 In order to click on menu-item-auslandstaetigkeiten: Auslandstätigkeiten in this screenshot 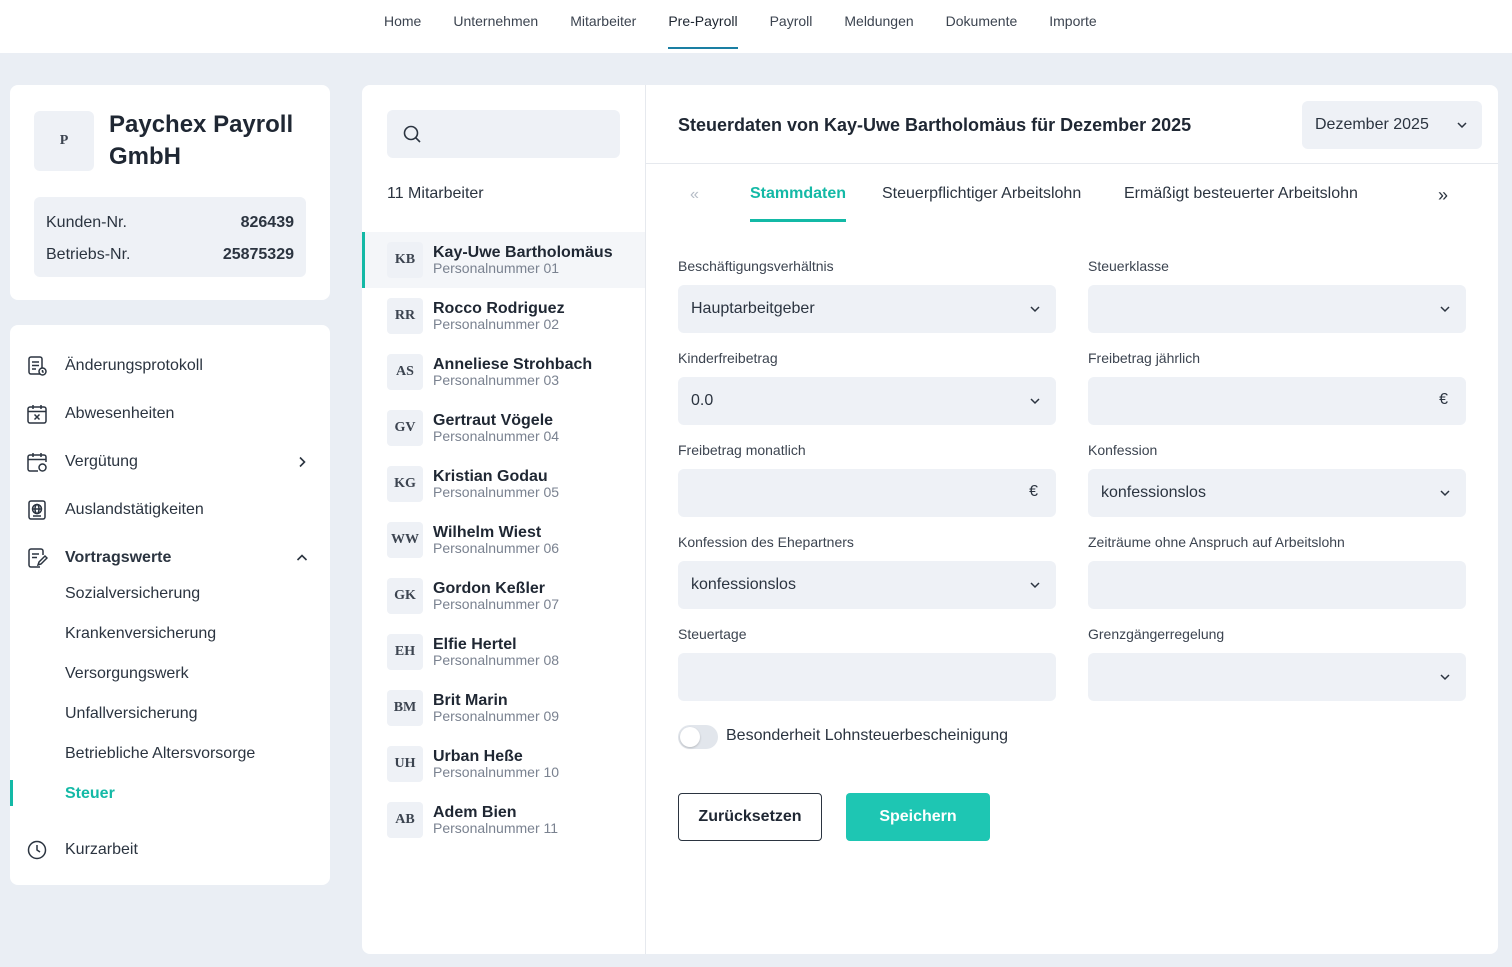, I will do `click(170, 510)`.